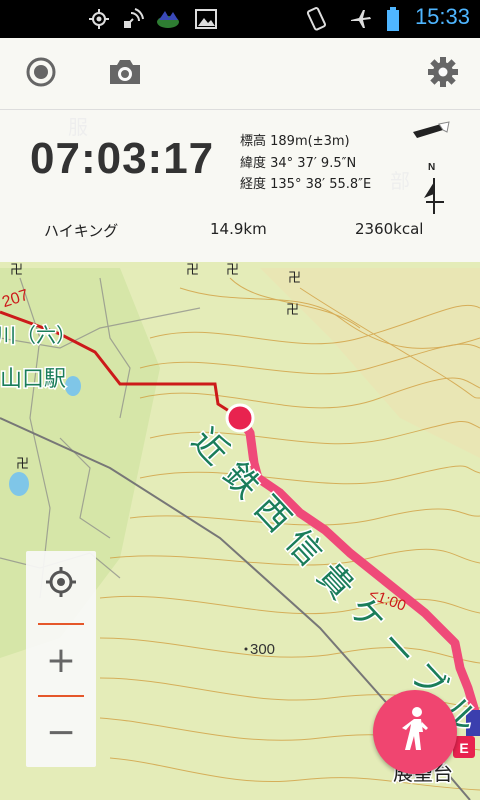 Image resolution: width=480 pixels, height=800 pixels. I want to click on airplane-icon, so click(361, 19).